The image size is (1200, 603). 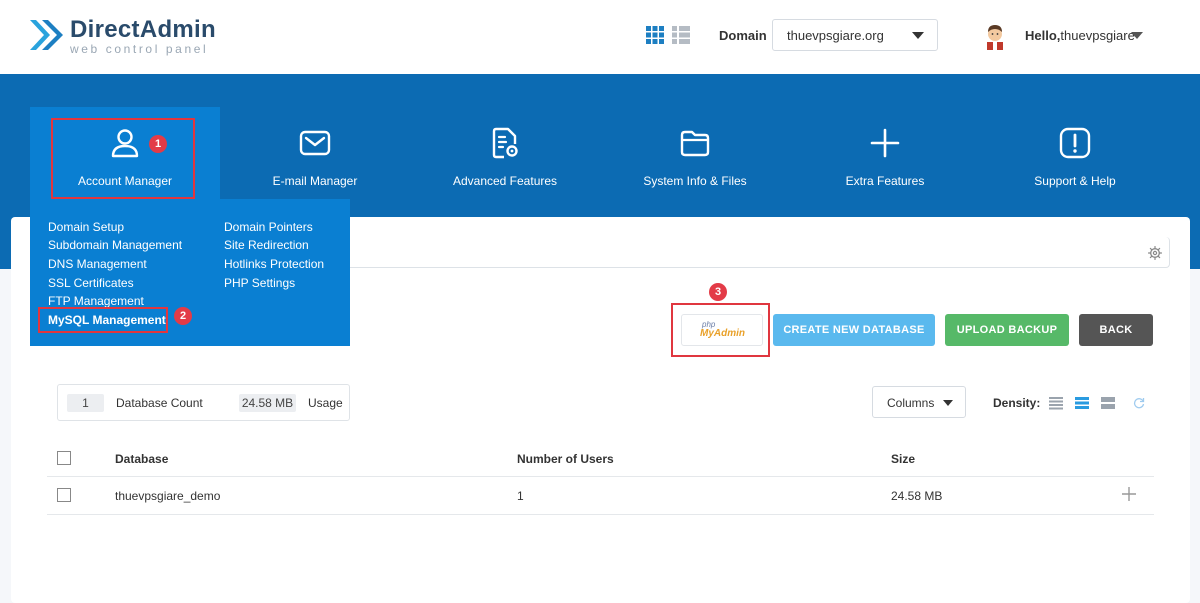 What do you see at coordinates (885, 143) in the screenshot?
I see `plus-icon` at bounding box center [885, 143].